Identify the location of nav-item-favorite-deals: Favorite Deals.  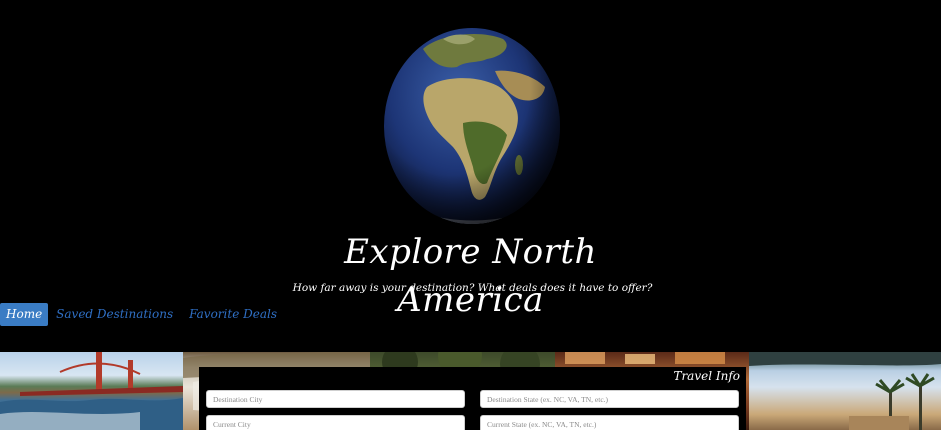
(233, 314).